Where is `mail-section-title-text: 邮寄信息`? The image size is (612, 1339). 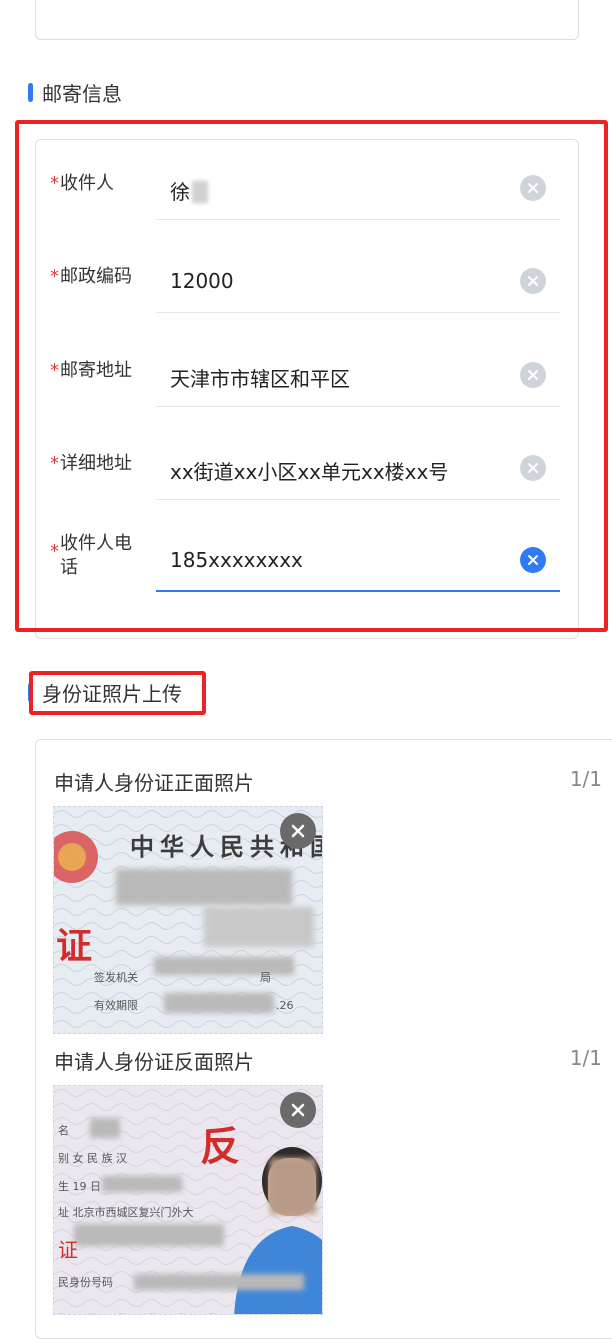
mail-section-title-text: 邮寄信息 is located at coordinates (82, 94).